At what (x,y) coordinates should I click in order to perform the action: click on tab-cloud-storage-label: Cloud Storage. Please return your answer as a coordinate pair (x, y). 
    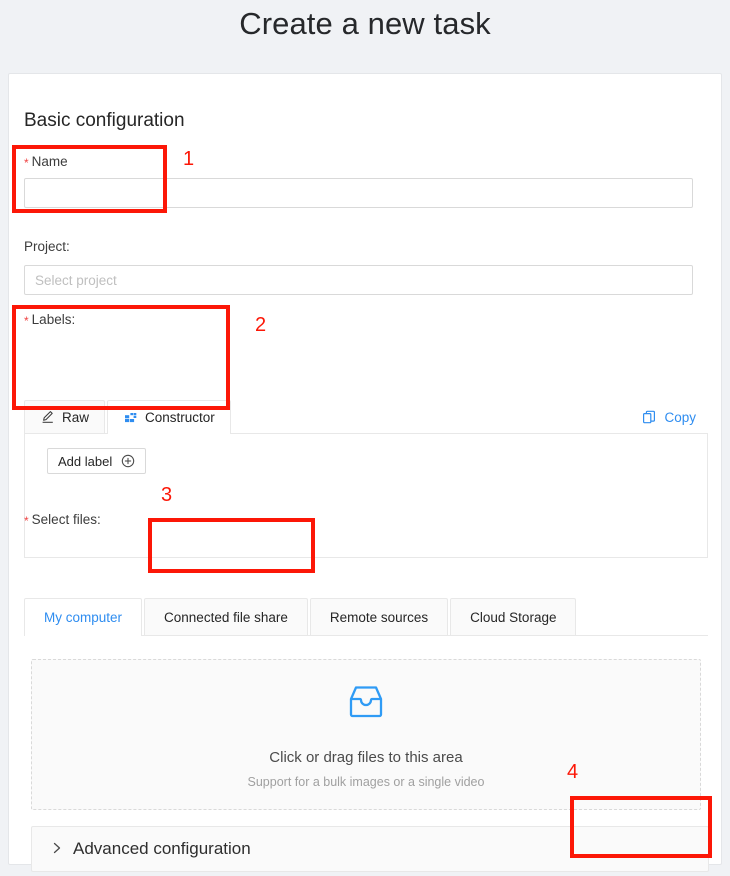
    Looking at the image, I should click on (513, 617).